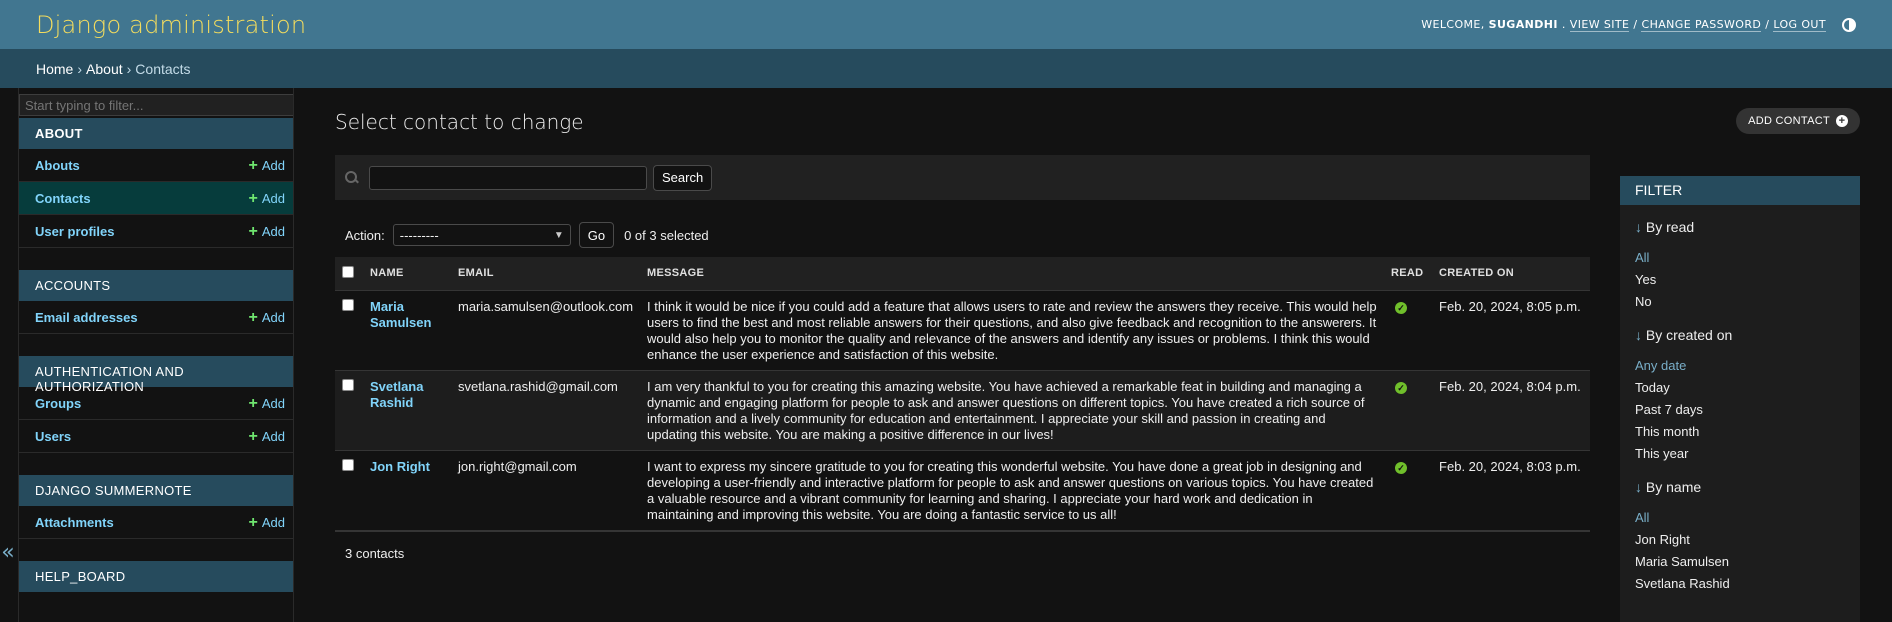  Describe the element at coordinates (400, 466) in the screenshot. I see `contact-name-link: Jon Right` at that location.